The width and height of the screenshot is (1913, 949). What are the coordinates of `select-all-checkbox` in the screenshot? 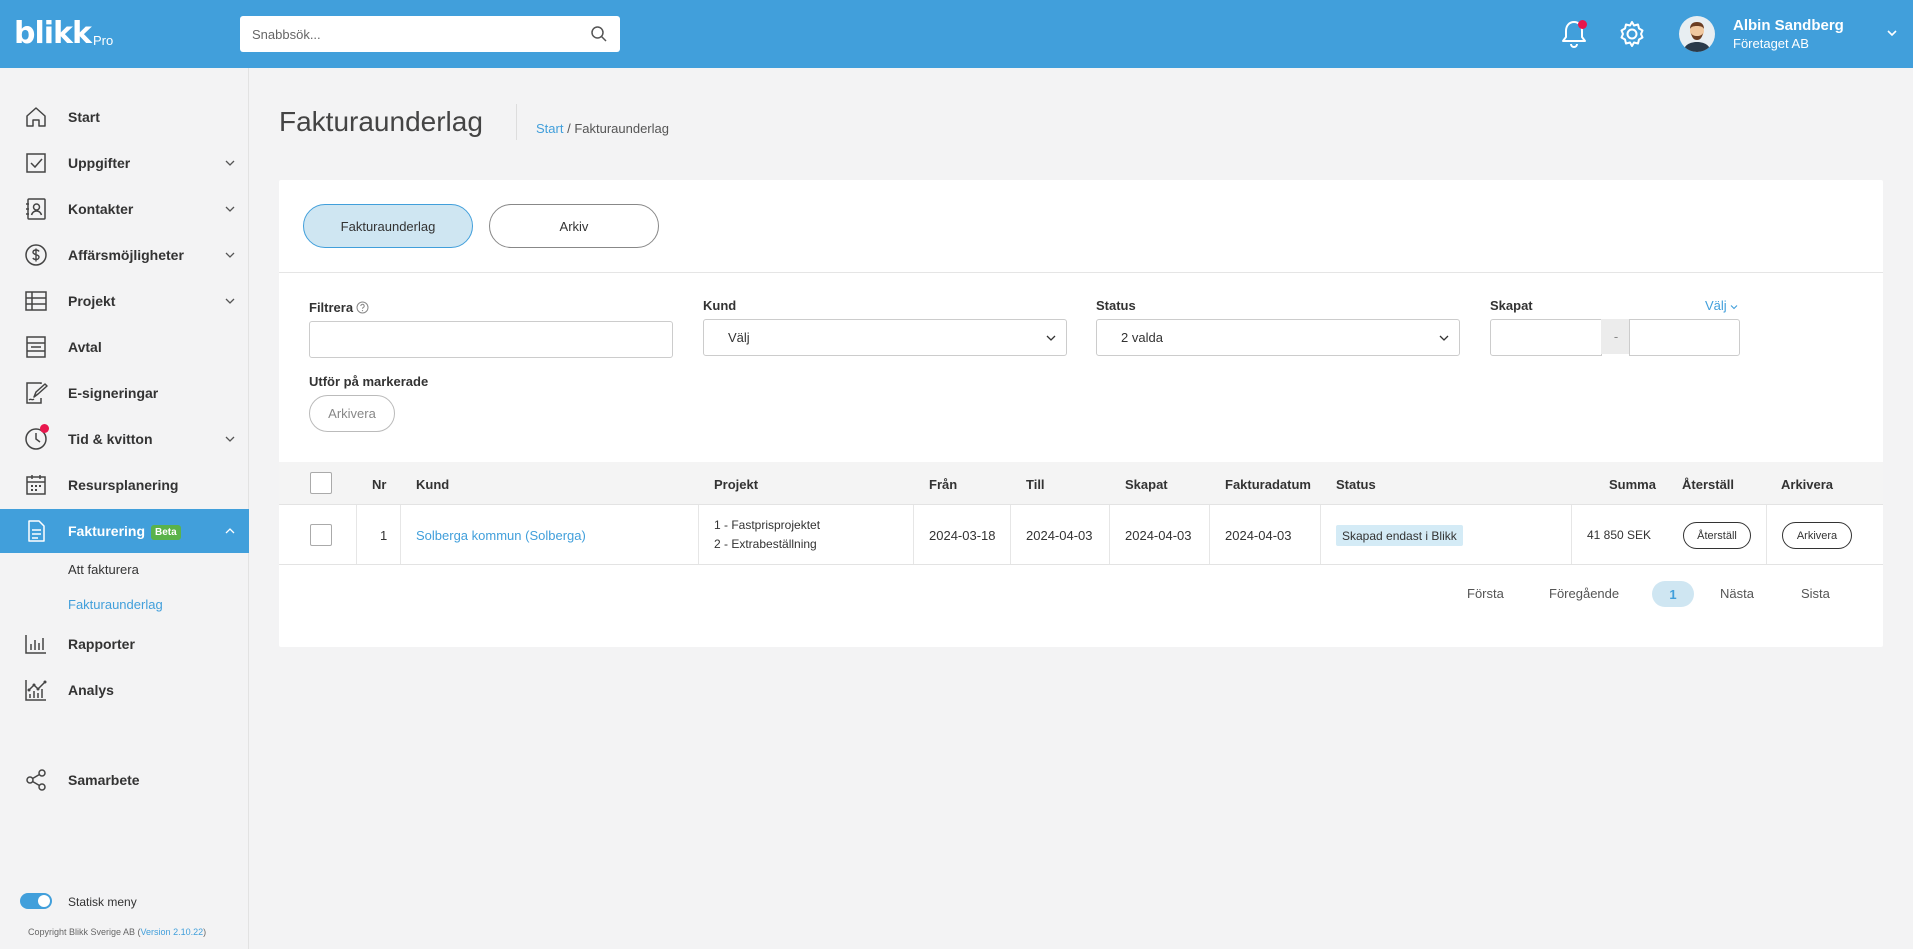 It's located at (321, 483).